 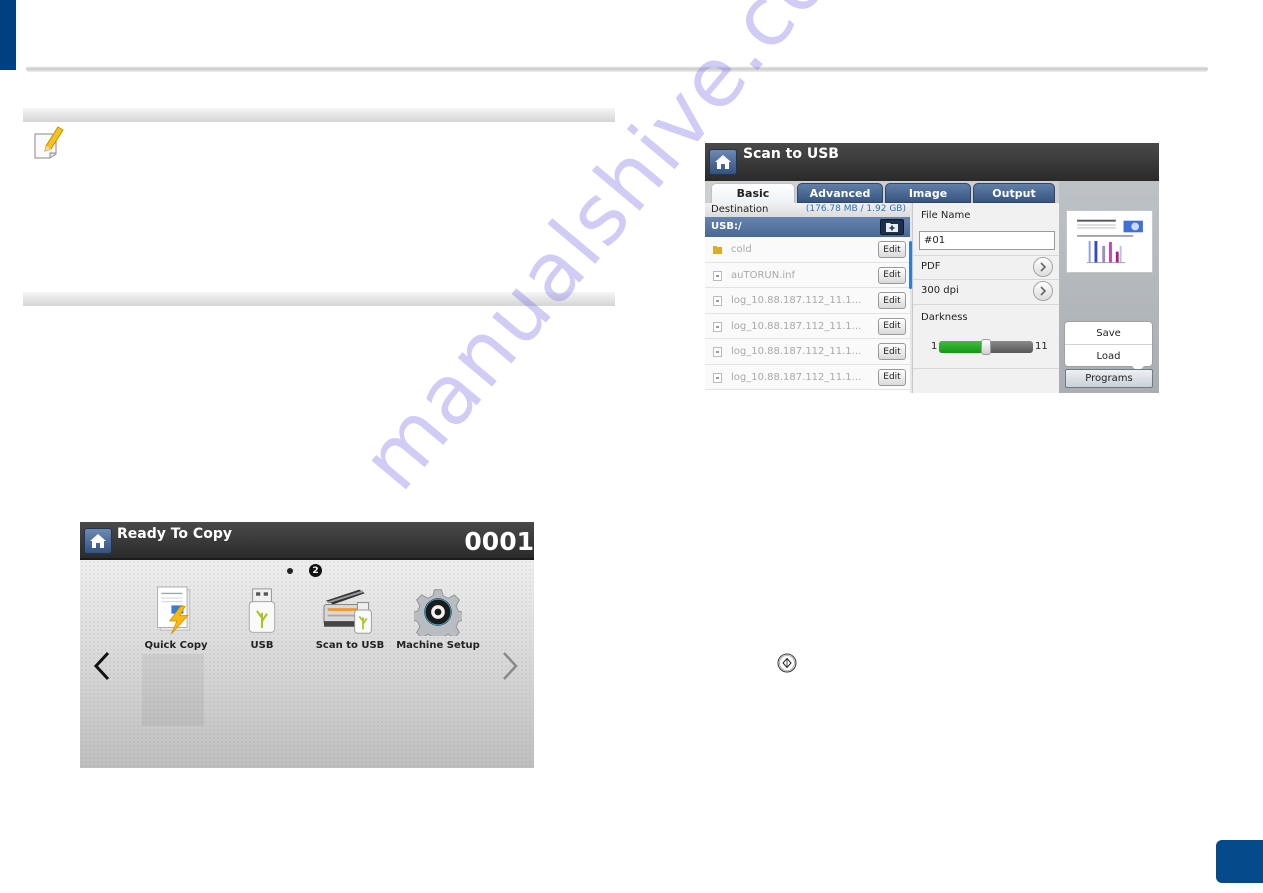 I want to click on preview-panel: Save Load Programs, so click(x=1109, y=287).